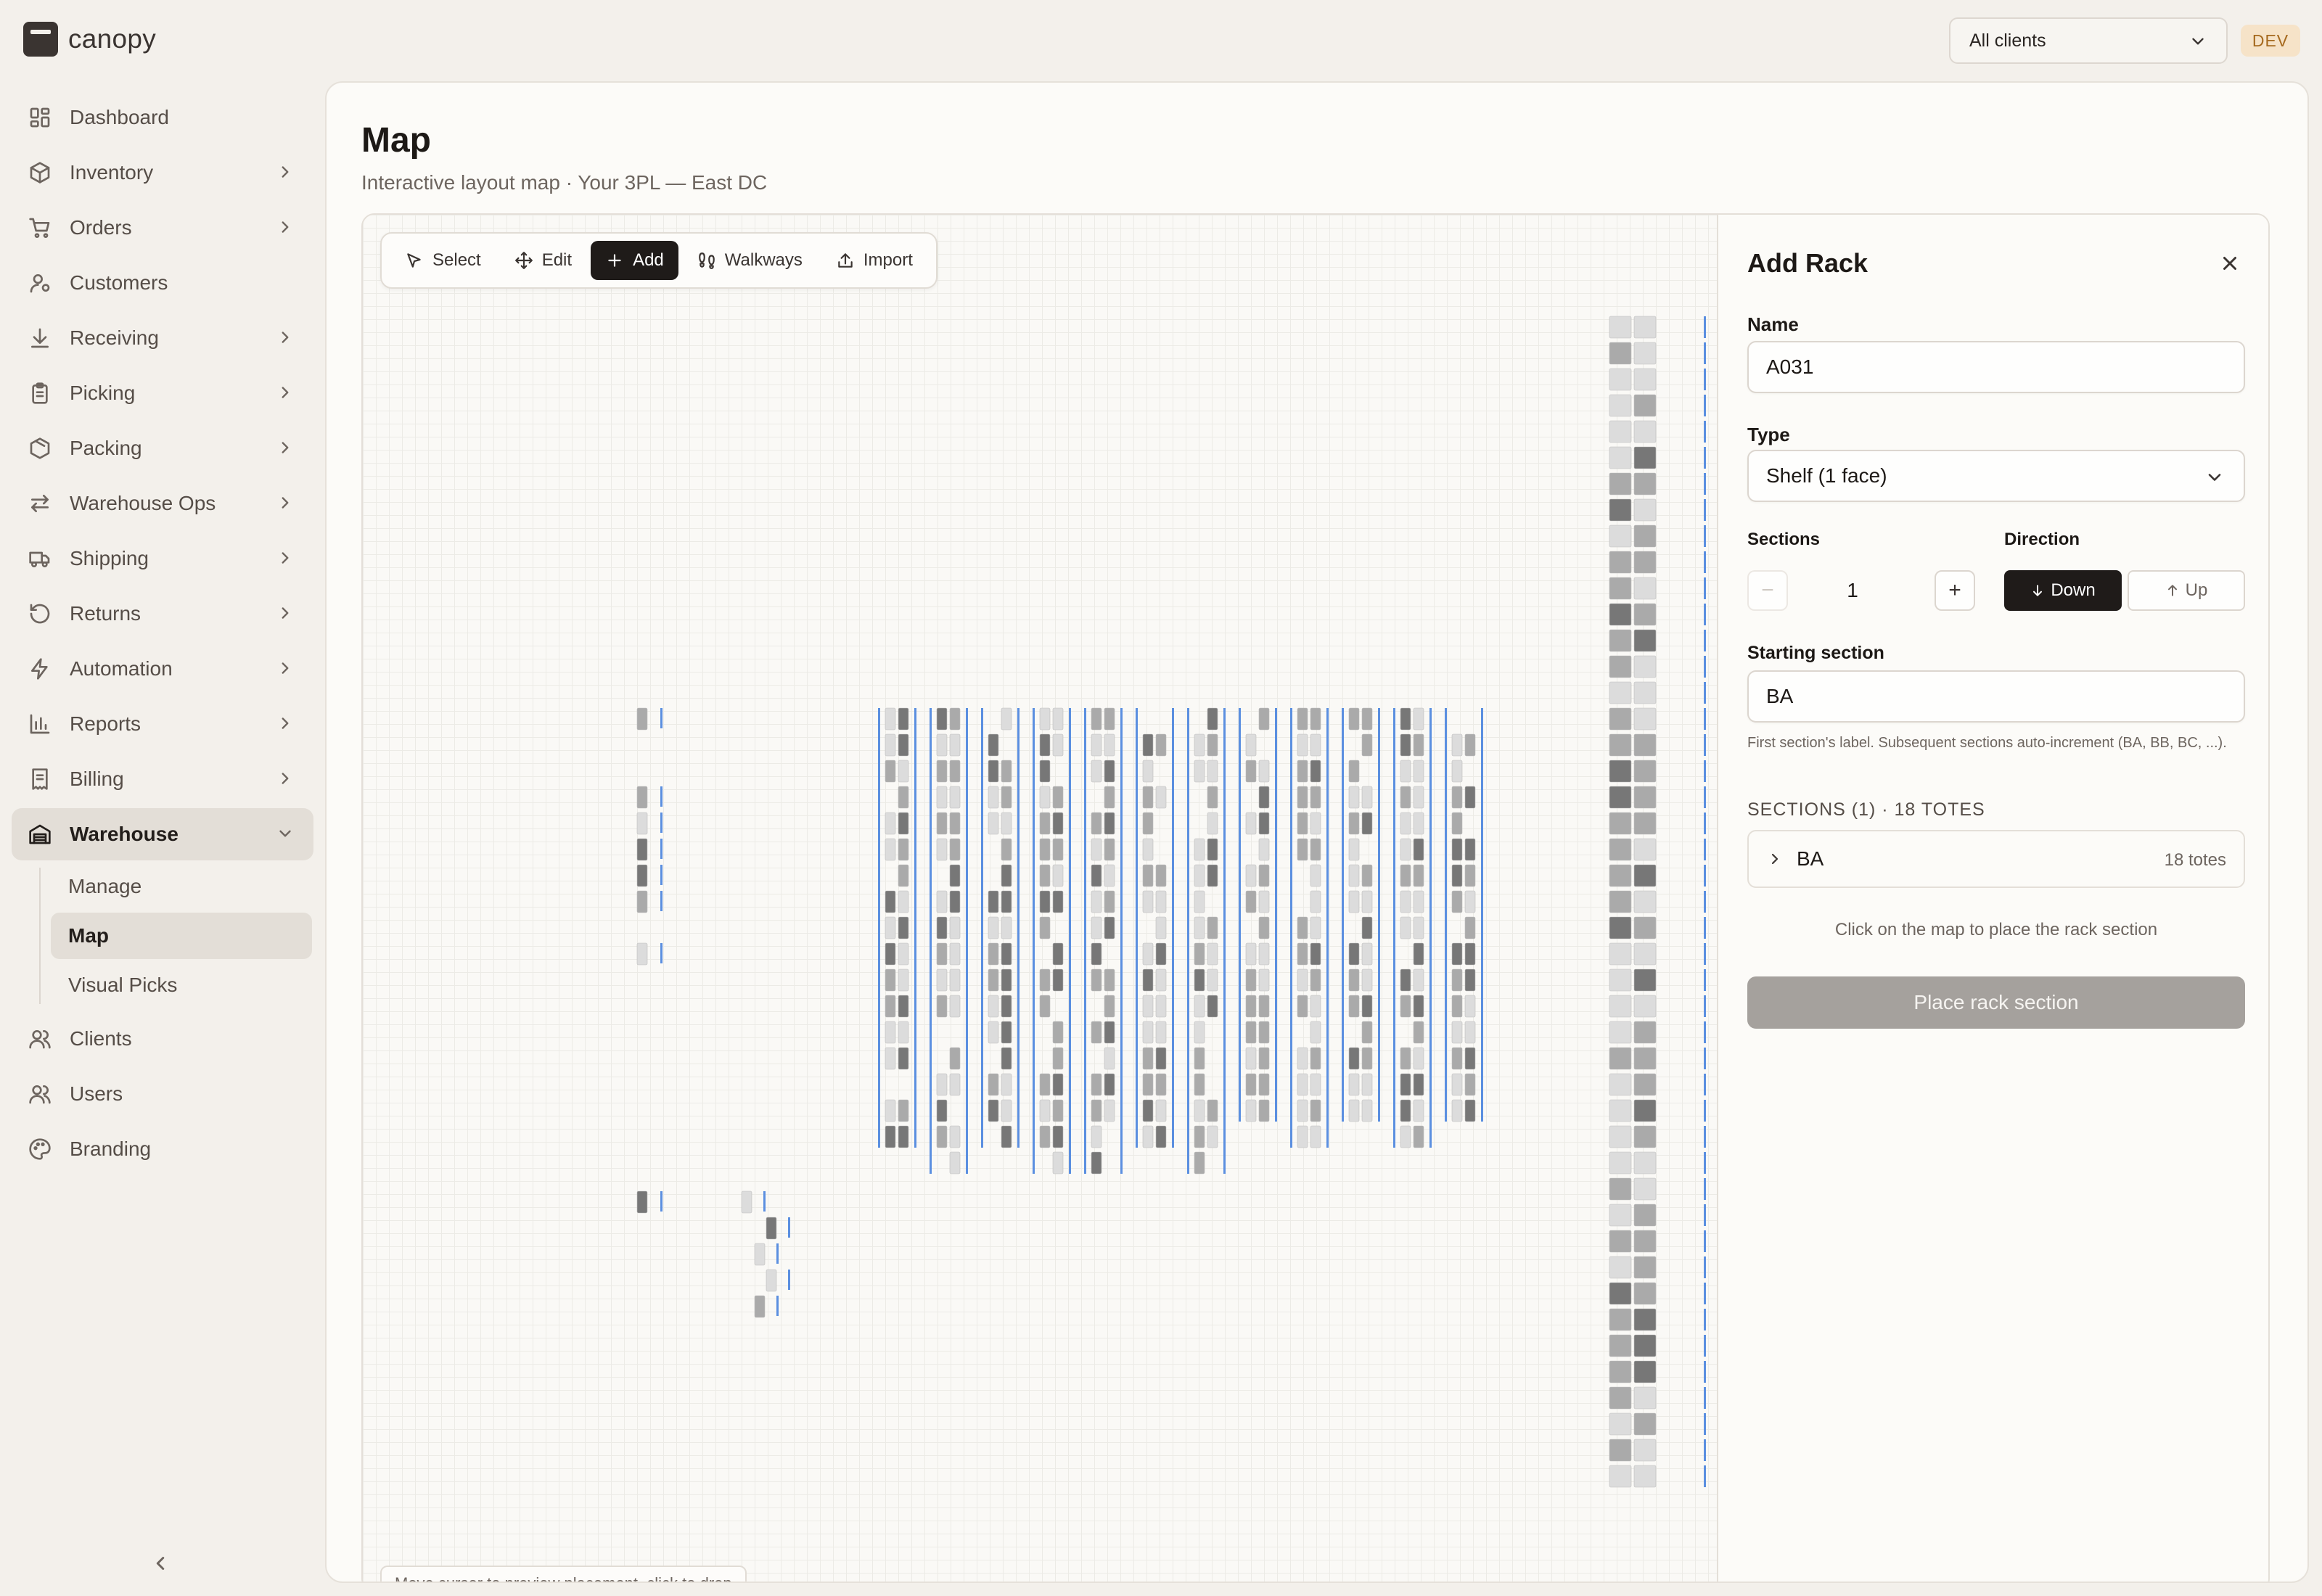 The width and height of the screenshot is (2322, 1596). What do you see at coordinates (874, 260) in the screenshot?
I see `import-tool-button: Import` at bounding box center [874, 260].